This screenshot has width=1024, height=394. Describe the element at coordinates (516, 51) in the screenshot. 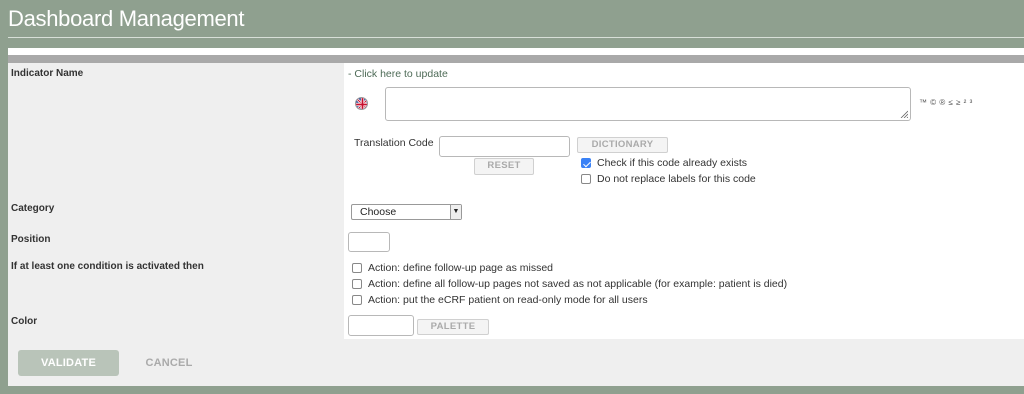

I see `divider-band` at that location.